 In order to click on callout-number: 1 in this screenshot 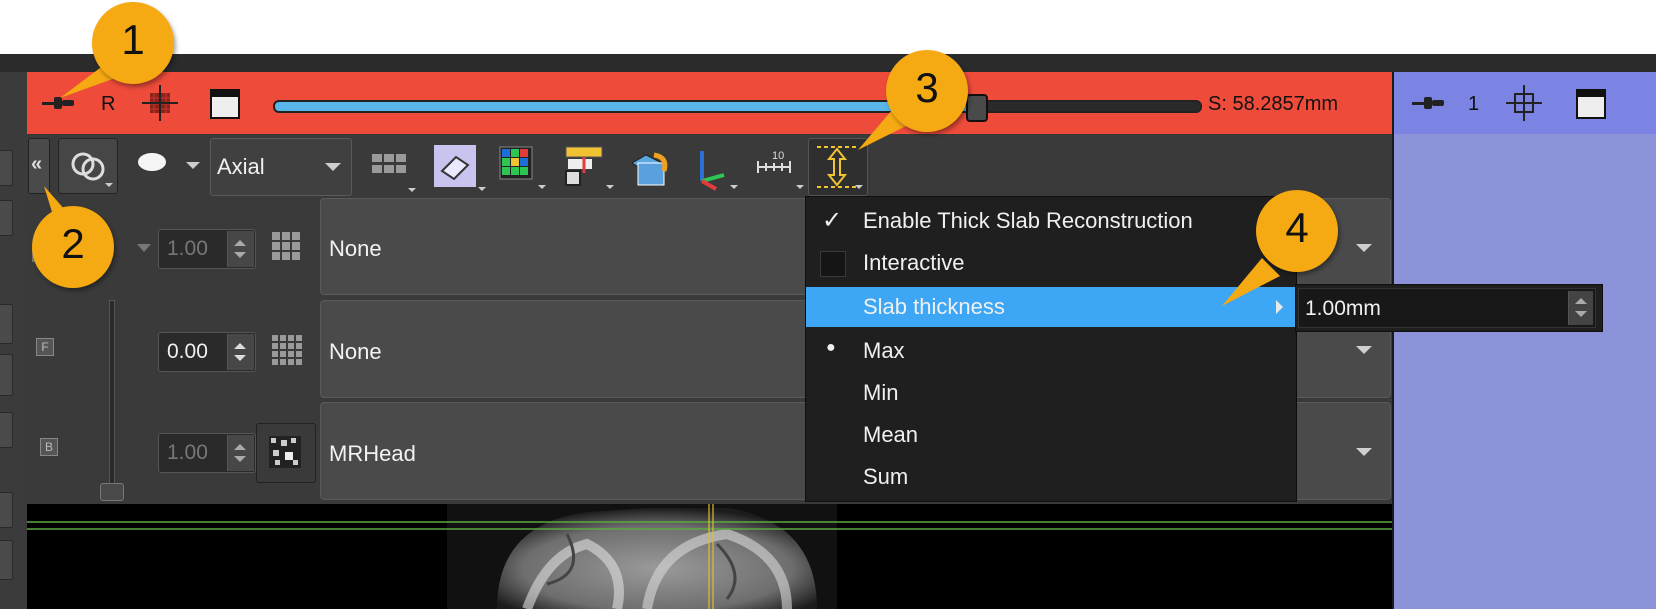, I will do `click(133, 39)`.